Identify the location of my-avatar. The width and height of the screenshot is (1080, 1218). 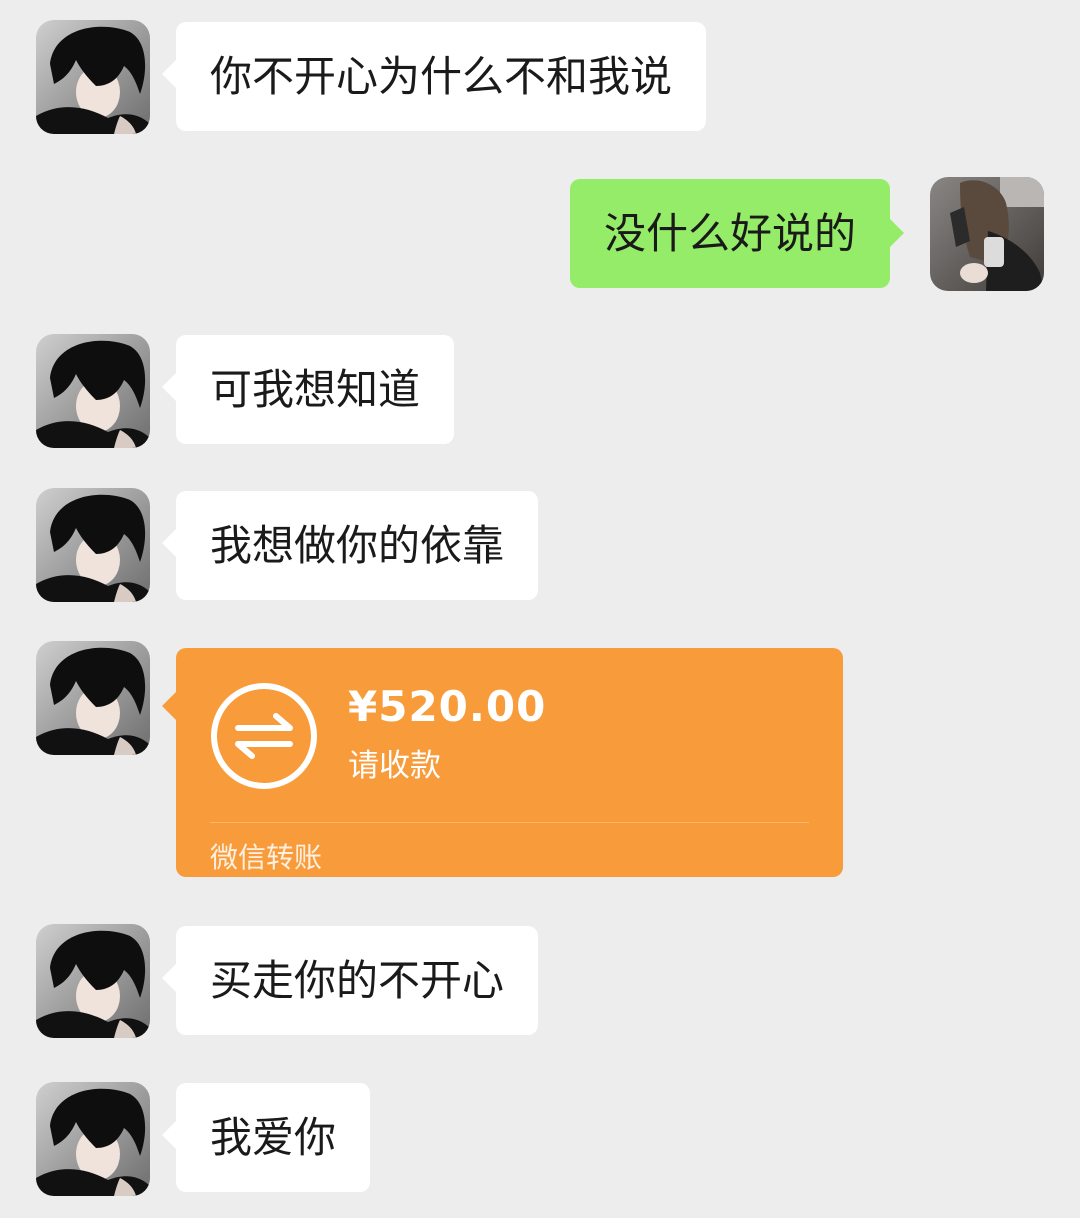
(987, 234).